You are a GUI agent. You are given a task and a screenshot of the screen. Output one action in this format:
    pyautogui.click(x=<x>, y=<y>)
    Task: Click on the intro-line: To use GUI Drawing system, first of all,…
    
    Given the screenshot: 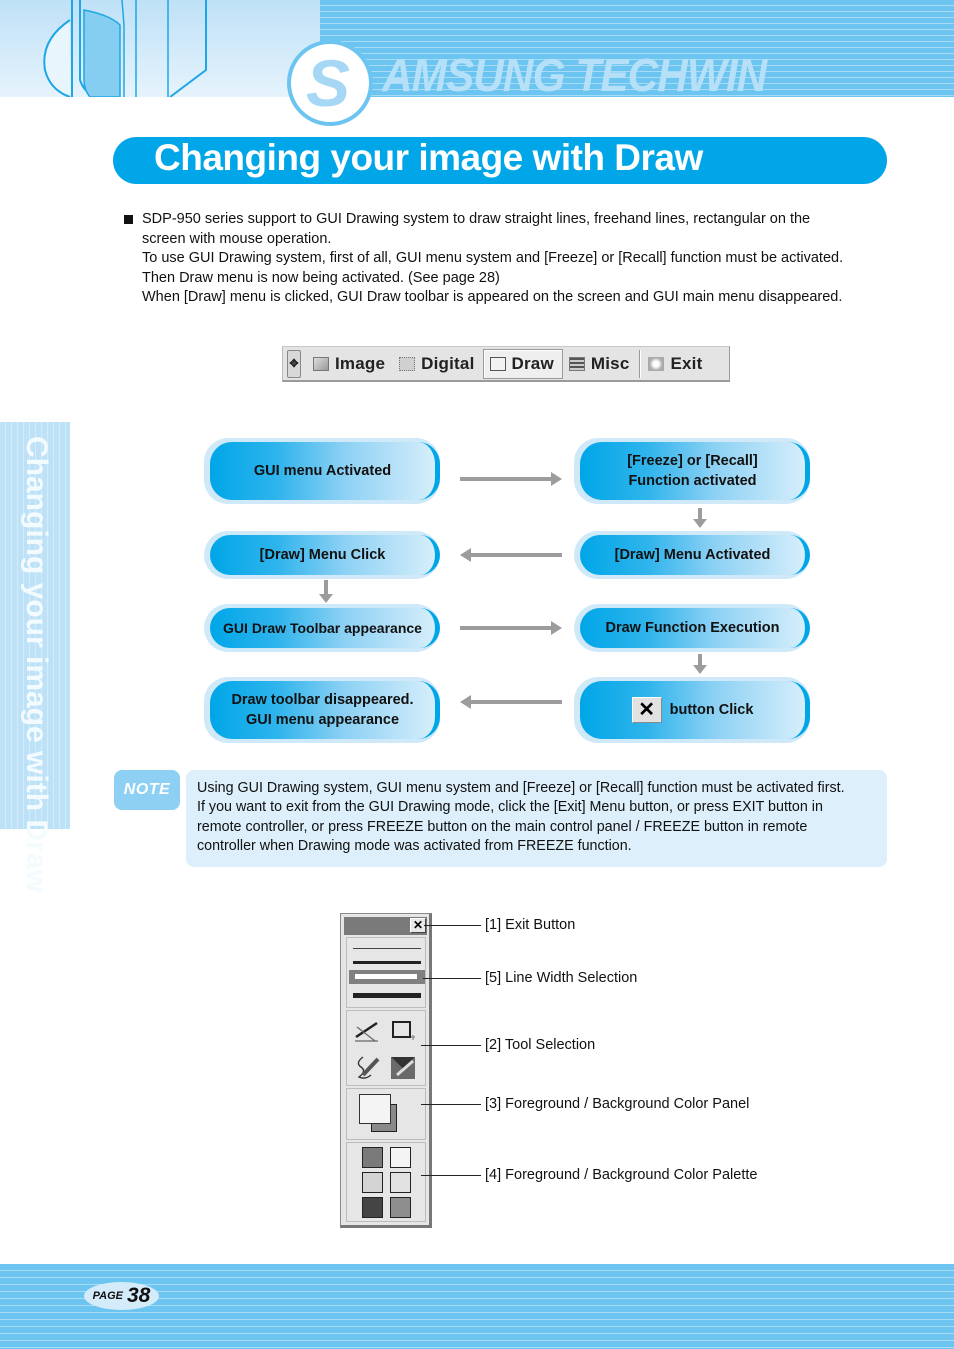 What is the action you would take?
    pyautogui.click(x=493, y=258)
    